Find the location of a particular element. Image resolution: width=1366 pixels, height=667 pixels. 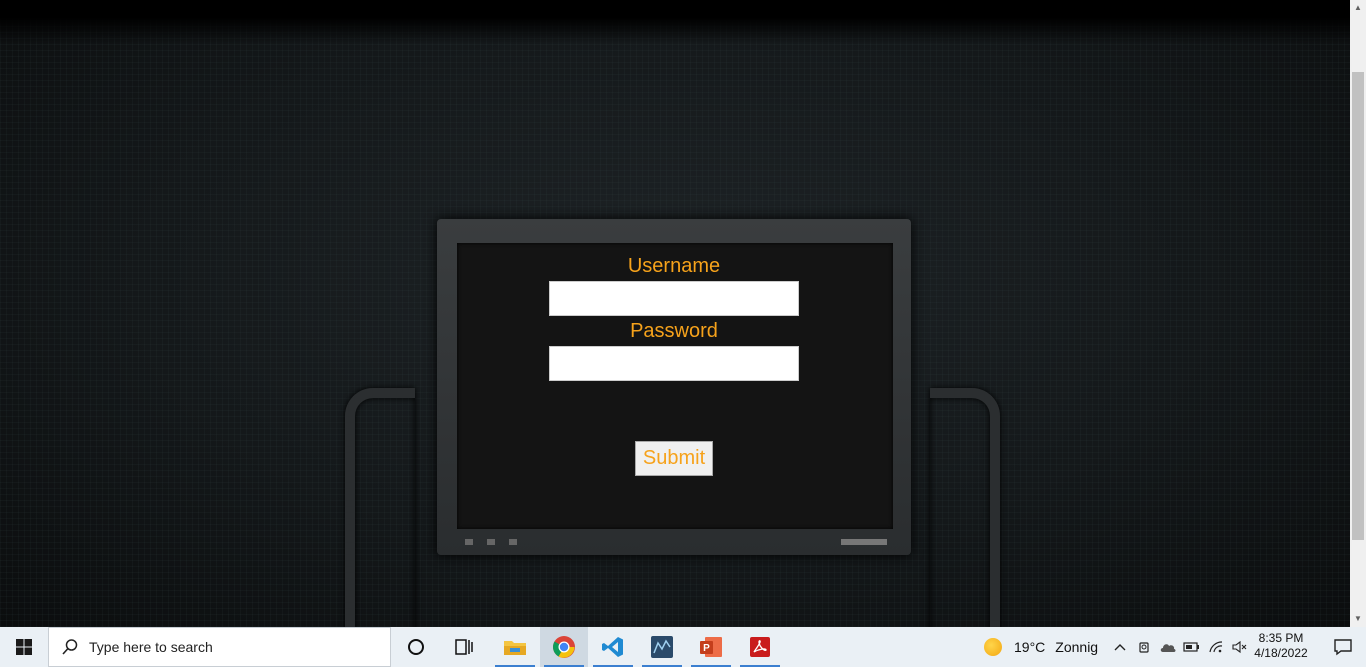

task-view-button is located at coordinates (464, 647).